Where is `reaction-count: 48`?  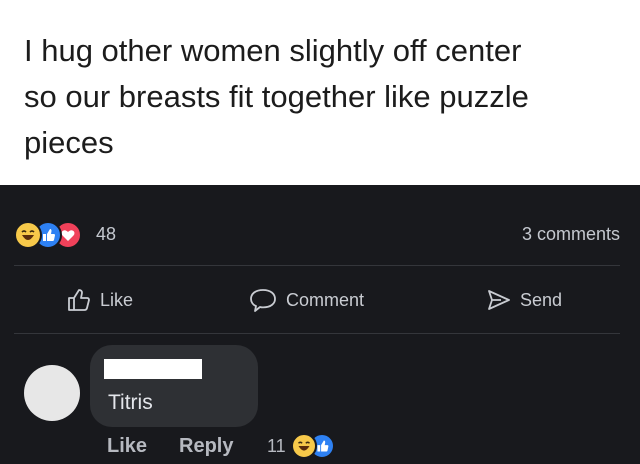 reaction-count: 48 is located at coordinates (106, 234).